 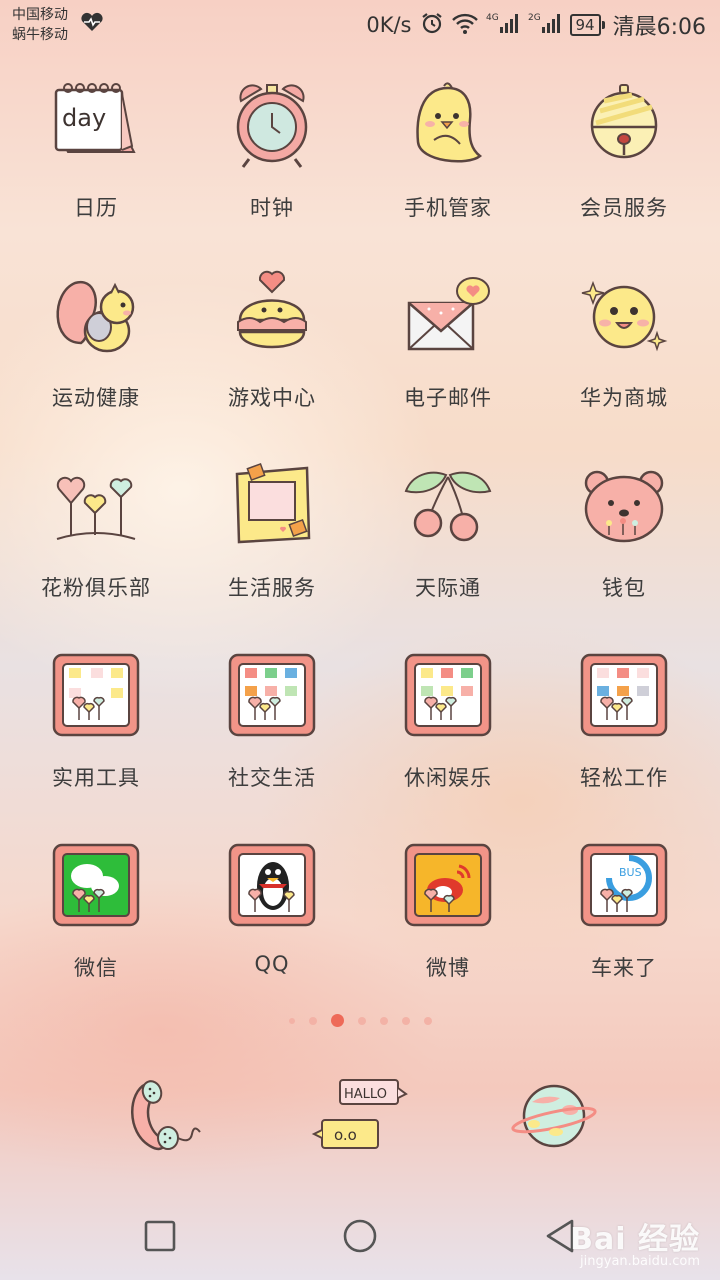 What do you see at coordinates (624, 778) in the screenshot?
I see `app-label: 轻松工作` at bounding box center [624, 778].